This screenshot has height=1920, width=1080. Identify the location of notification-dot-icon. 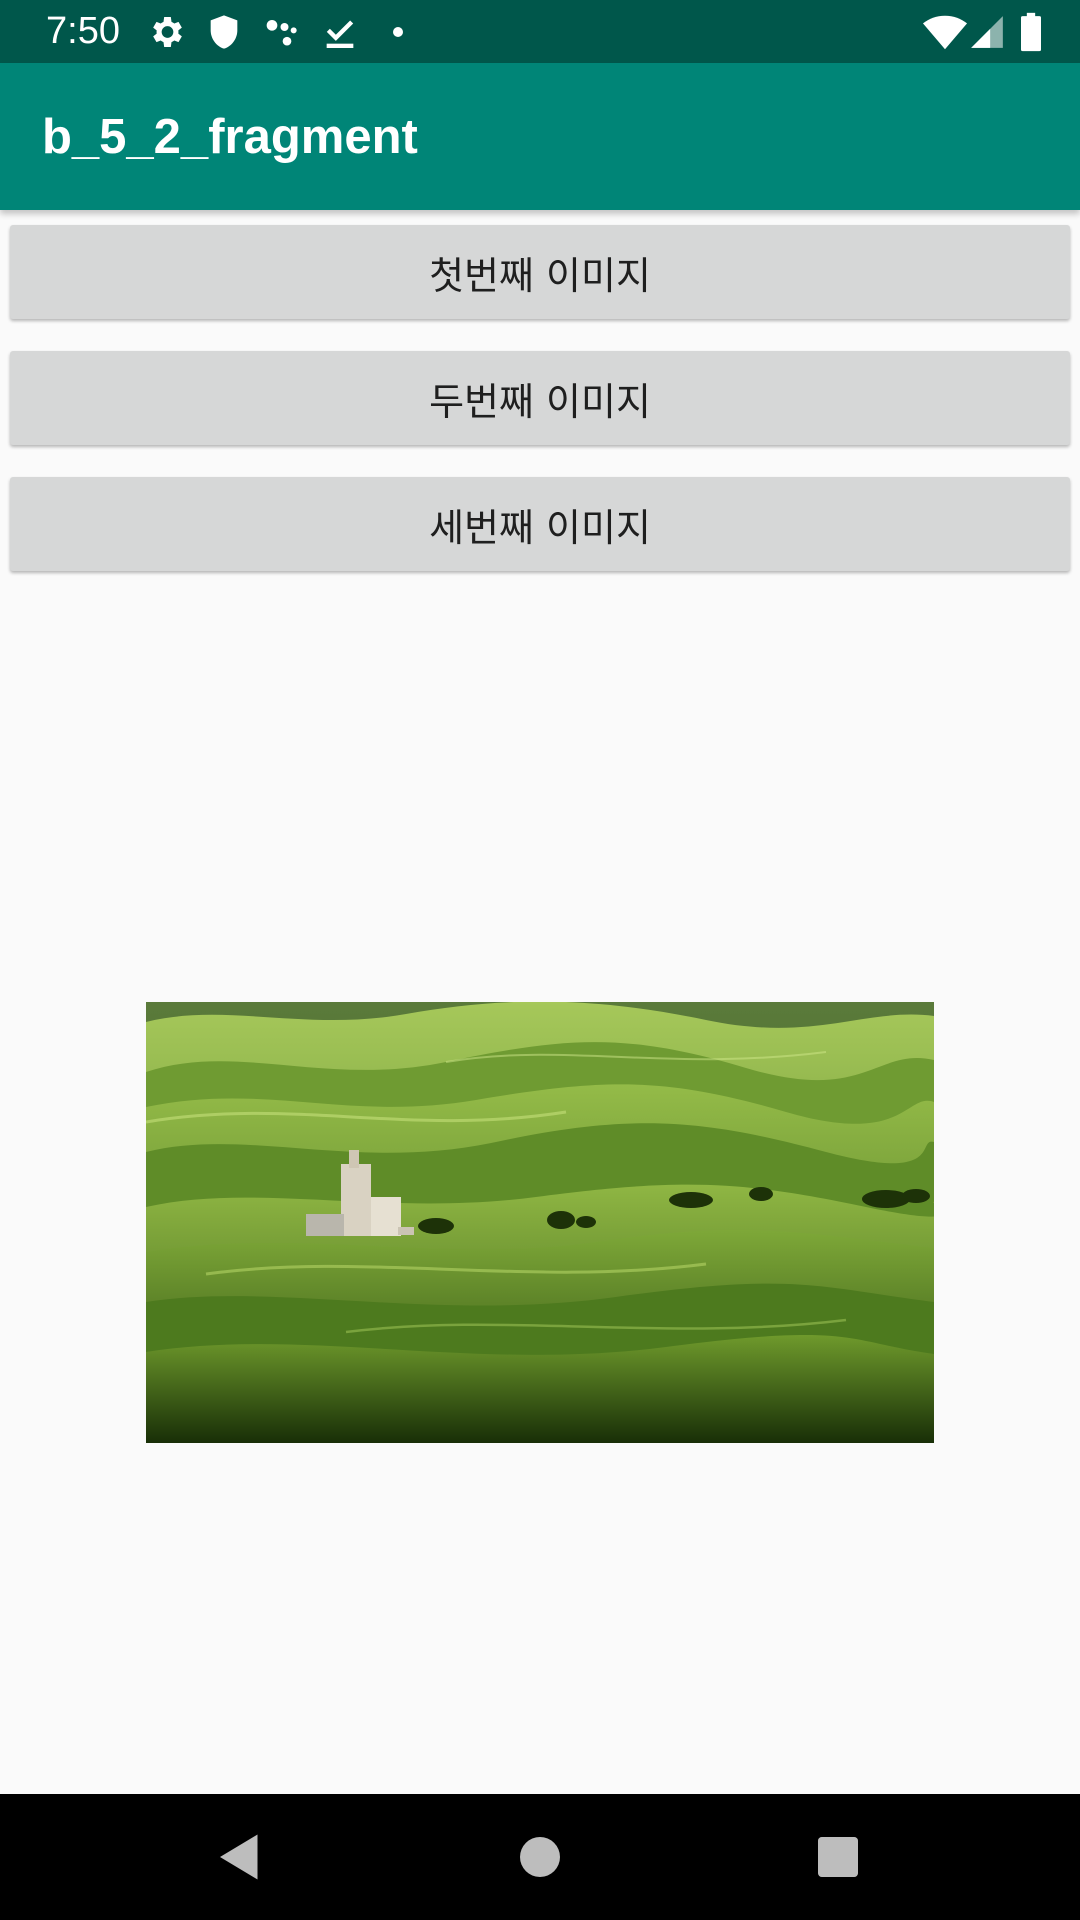
(398, 32).